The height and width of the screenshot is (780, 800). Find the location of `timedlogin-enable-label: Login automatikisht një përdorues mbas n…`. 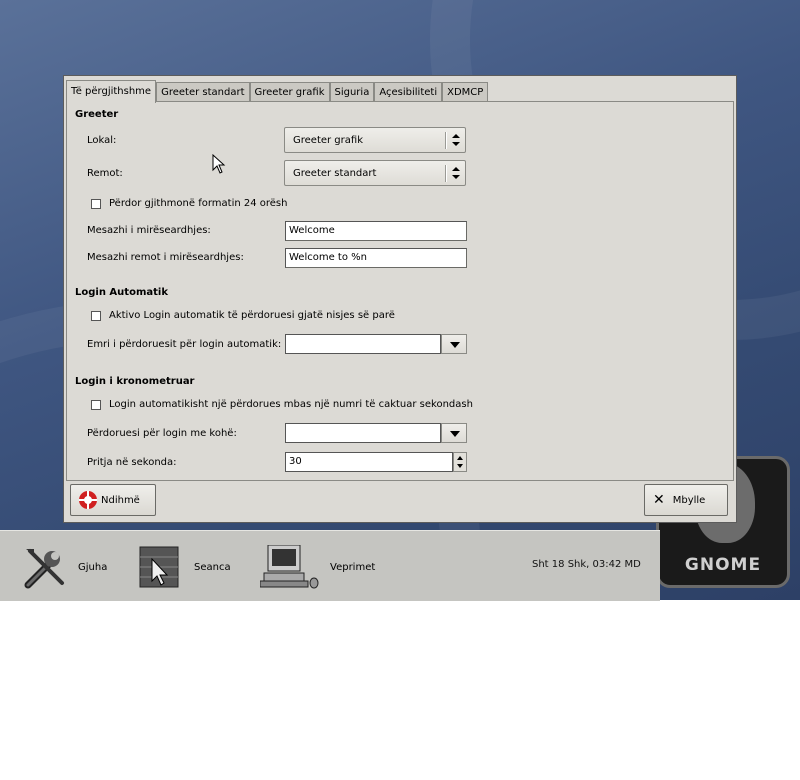

timedlogin-enable-label: Login automatikisht një përdorues mbas n… is located at coordinates (291, 404).